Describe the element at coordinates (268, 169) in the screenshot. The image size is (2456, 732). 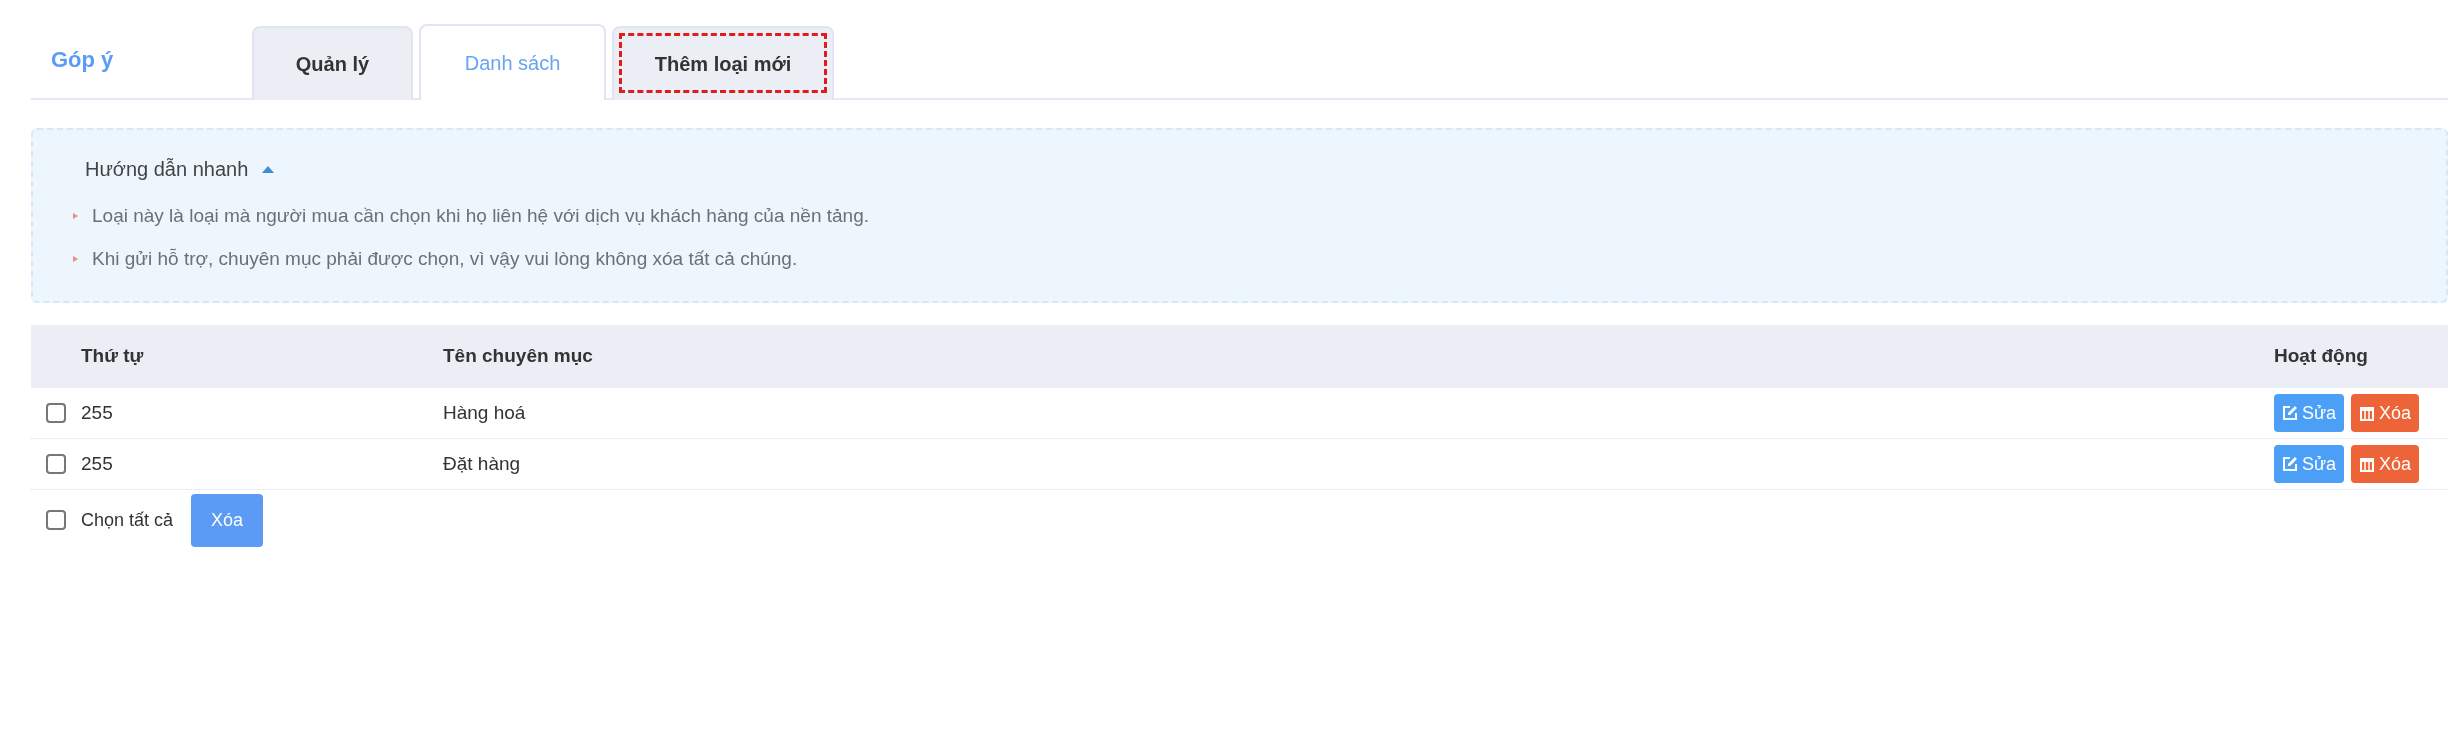
I see `caret-up-icon` at that location.